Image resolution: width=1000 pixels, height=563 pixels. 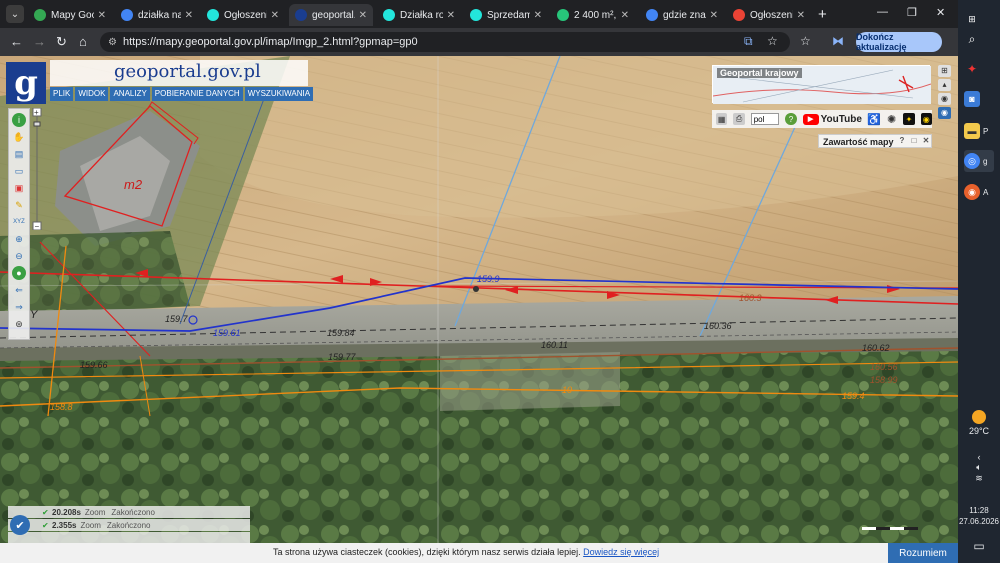 What do you see at coordinates (16, 41) in the screenshot?
I see `back-icon: ←` at bounding box center [16, 41].